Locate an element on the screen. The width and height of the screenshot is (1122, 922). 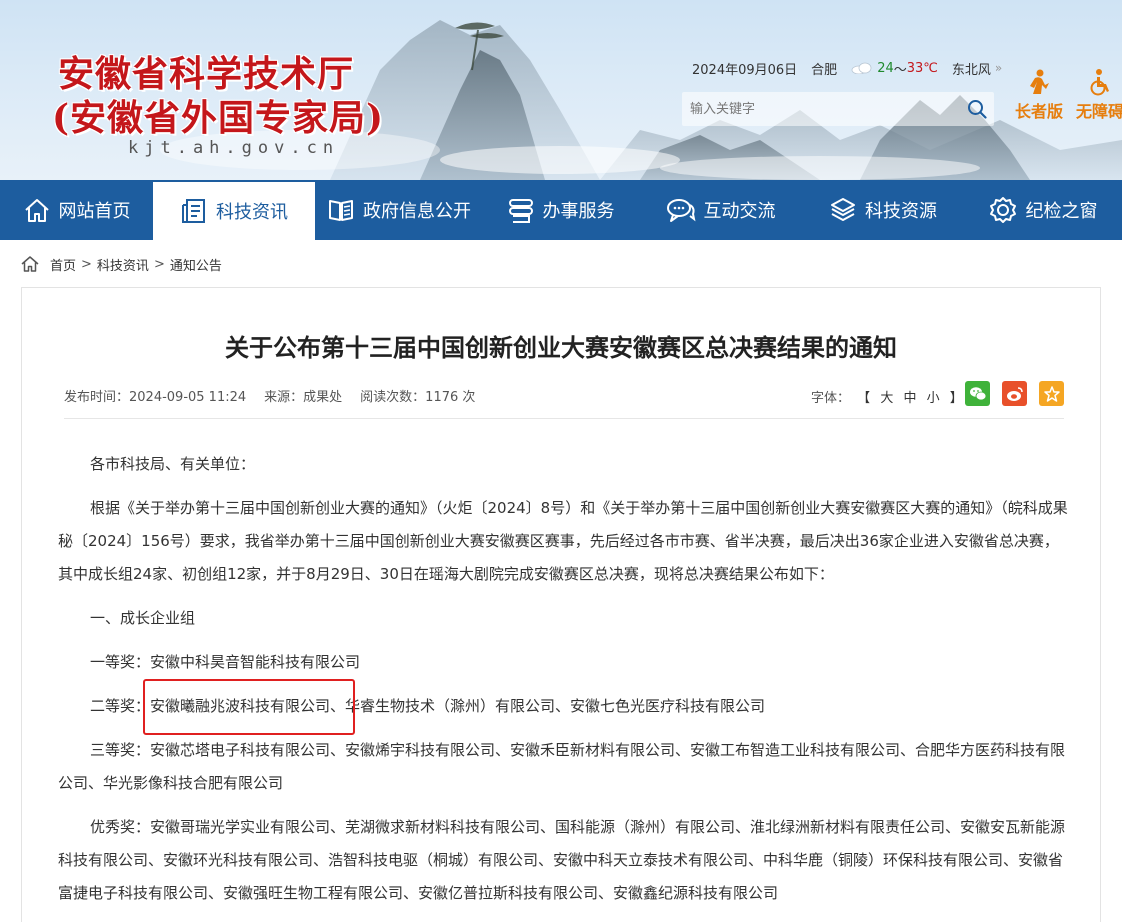
site-domain: kjt.ah.gov.cn is located at coordinates (234, 148).